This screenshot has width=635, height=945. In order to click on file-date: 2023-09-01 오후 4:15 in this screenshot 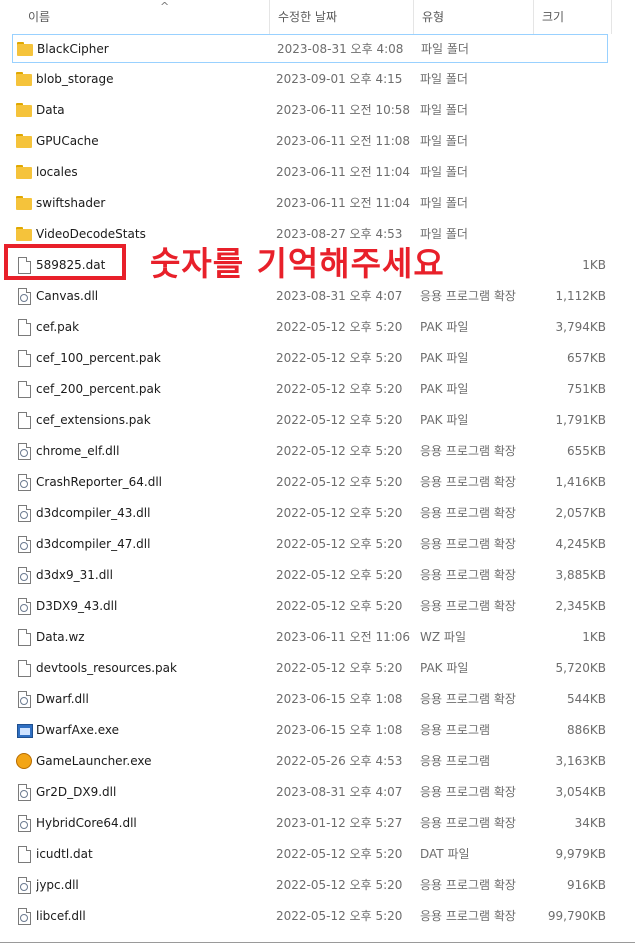, I will do `click(339, 79)`.